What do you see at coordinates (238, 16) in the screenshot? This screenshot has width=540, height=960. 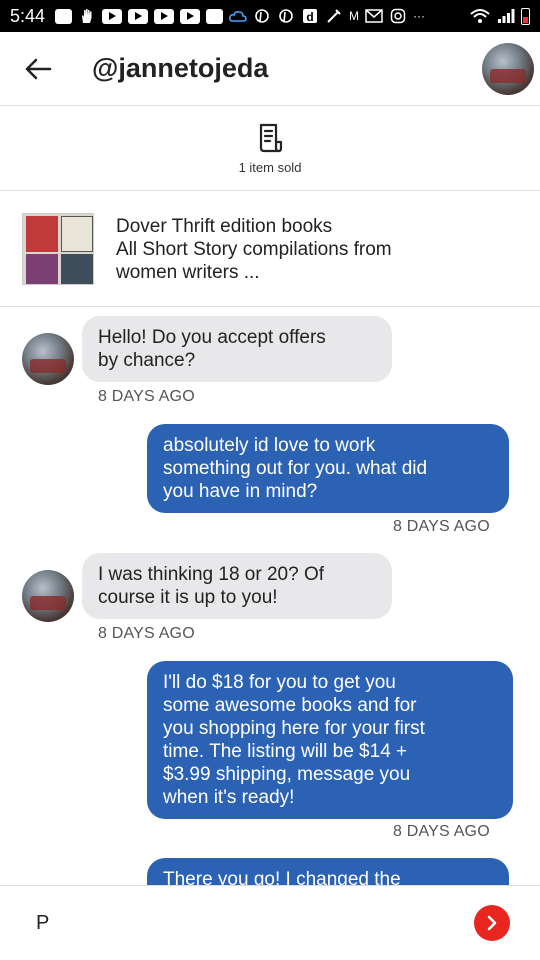 I see `cloud-icon` at bounding box center [238, 16].